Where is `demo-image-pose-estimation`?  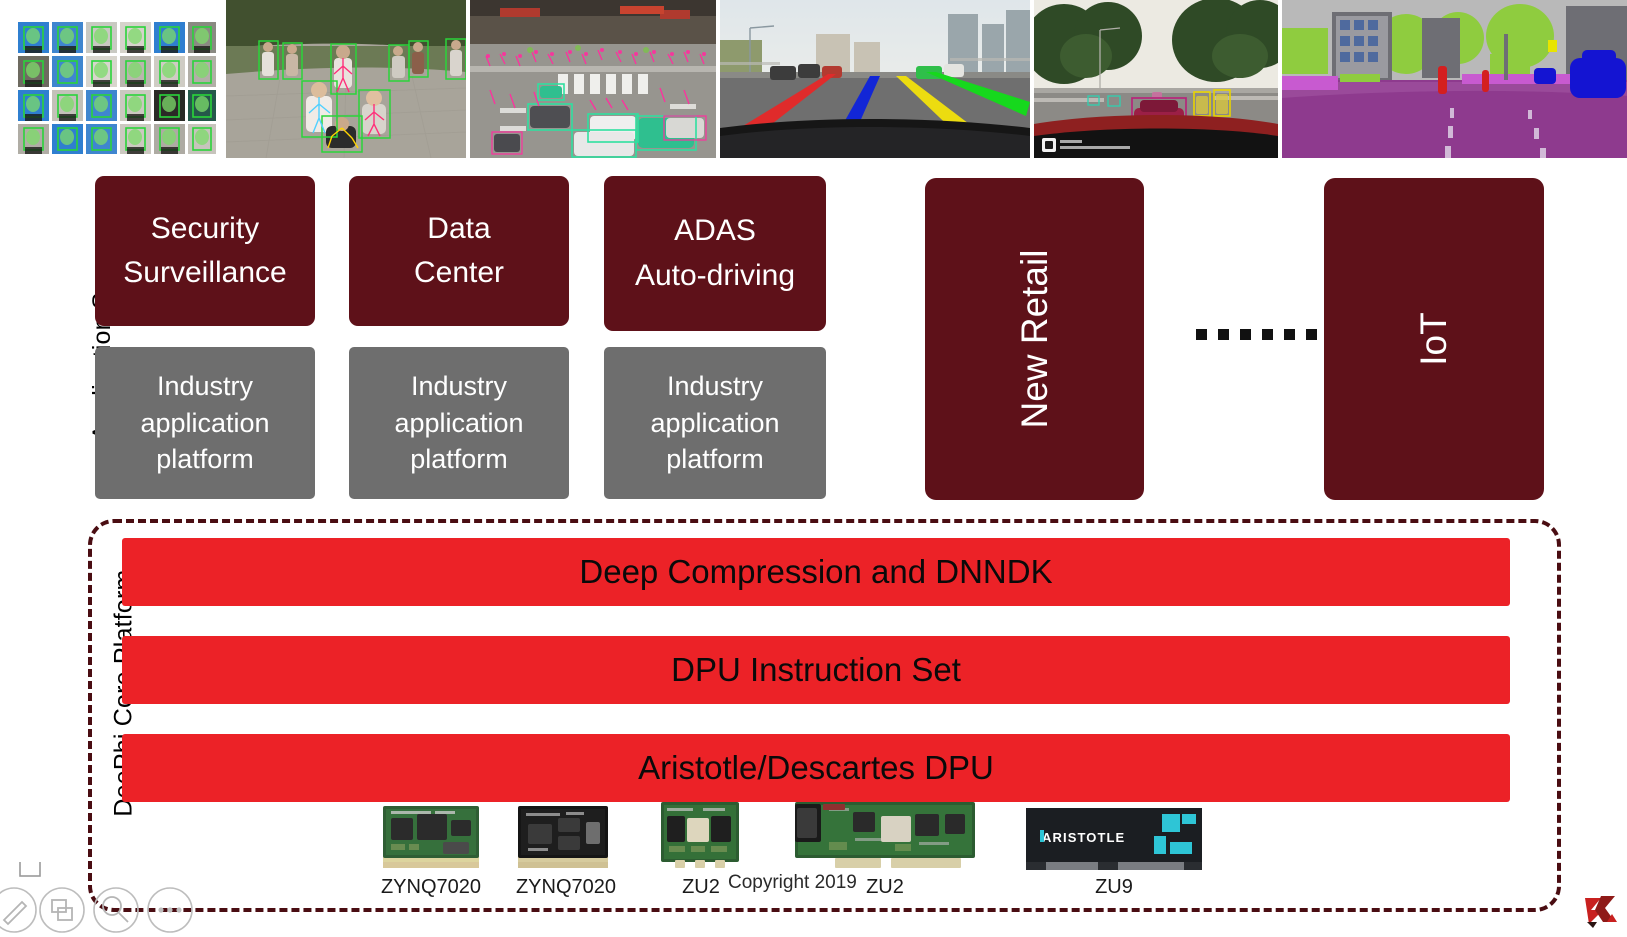 demo-image-pose-estimation is located at coordinates (346, 79).